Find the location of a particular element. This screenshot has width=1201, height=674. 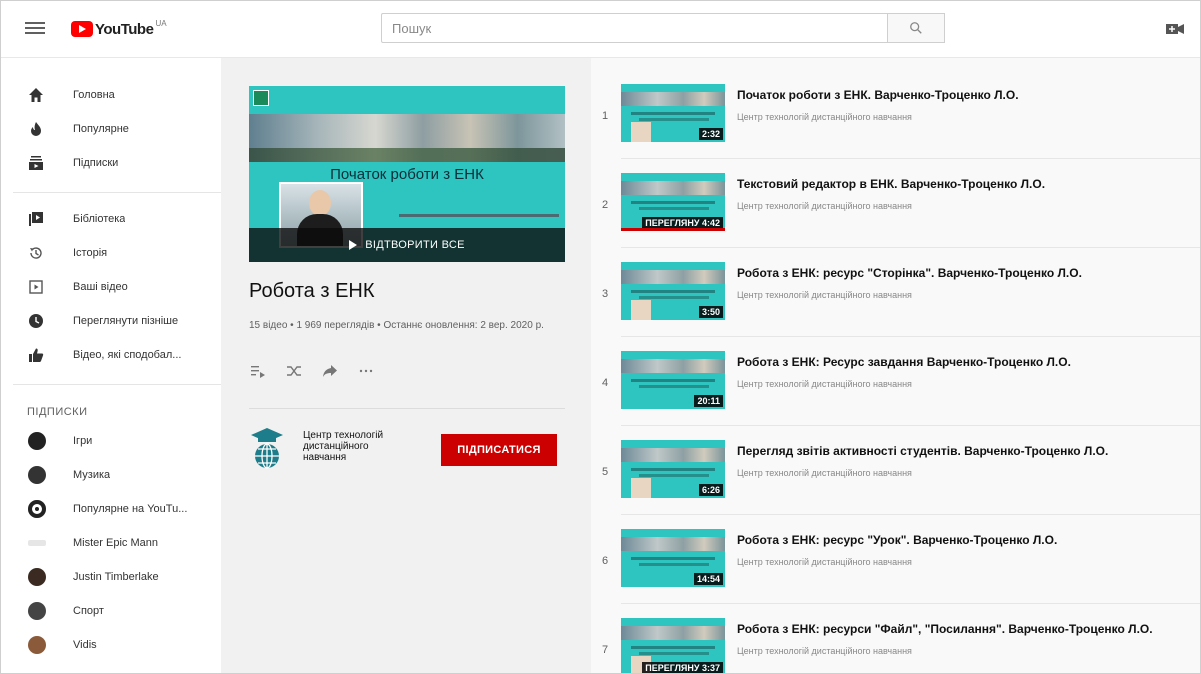

shuffle-button is located at coordinates (294, 371).